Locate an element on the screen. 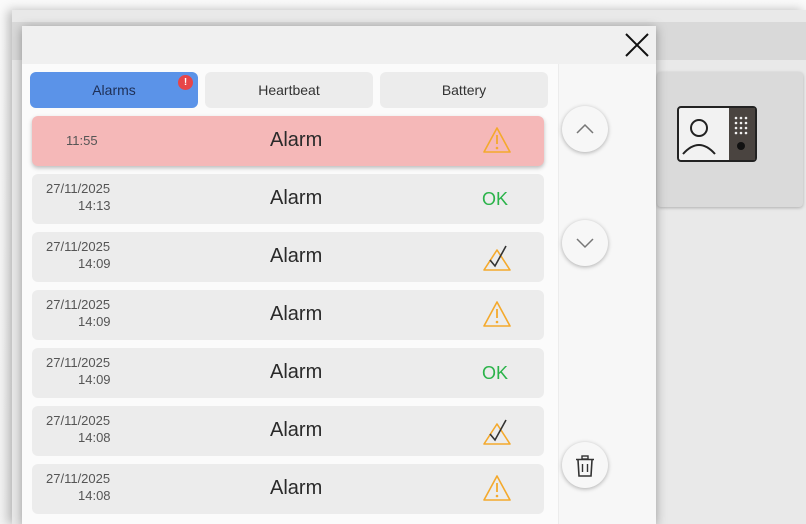 The width and height of the screenshot is (806, 524). dialog-header is located at coordinates (339, 45).